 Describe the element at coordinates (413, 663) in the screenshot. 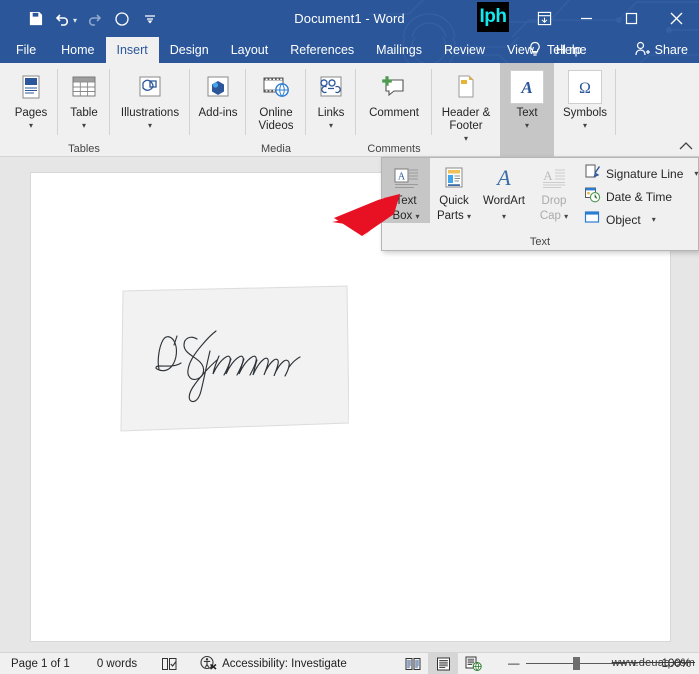

I see `read-mode-button` at that location.